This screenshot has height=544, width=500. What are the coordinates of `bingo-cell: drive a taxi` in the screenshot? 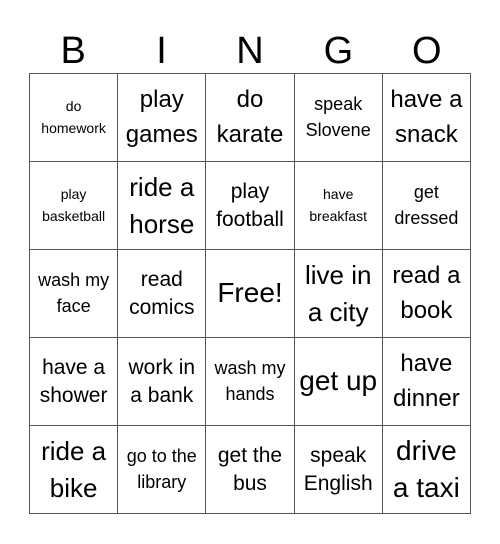 It's located at (426, 470).